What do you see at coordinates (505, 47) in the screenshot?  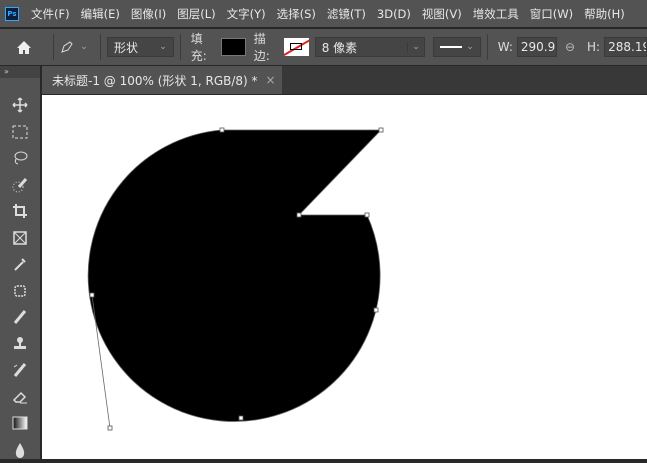 I see `width-label: W:` at bounding box center [505, 47].